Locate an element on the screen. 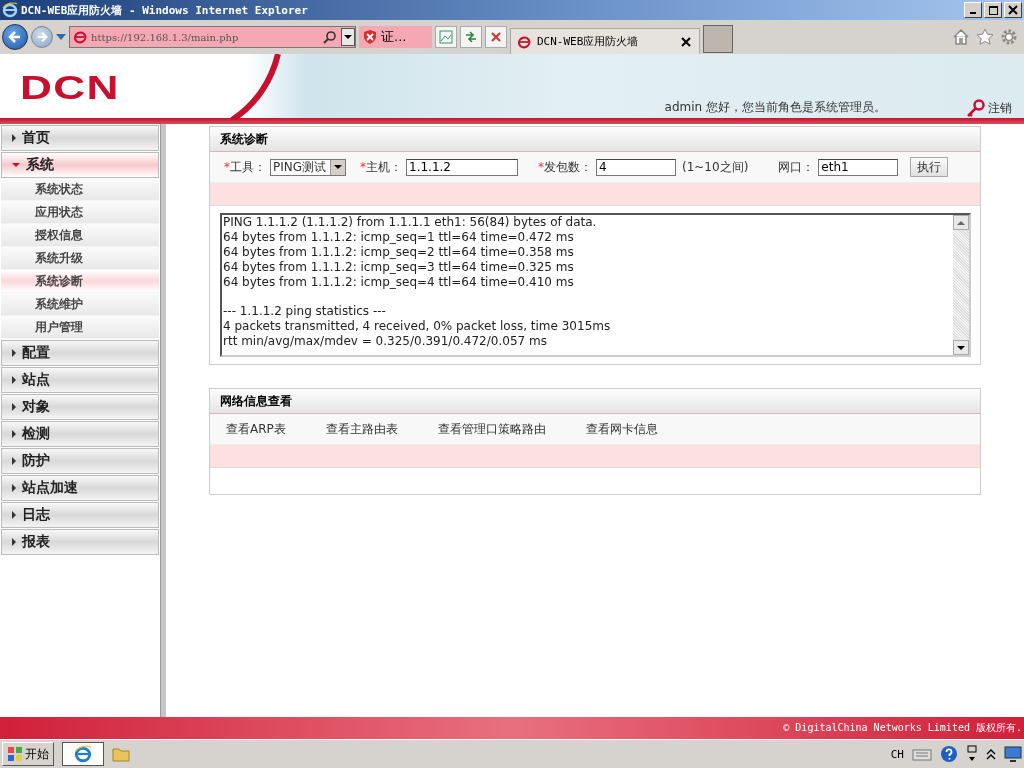 The image size is (1024, 768). back-button is located at coordinates (15, 37).